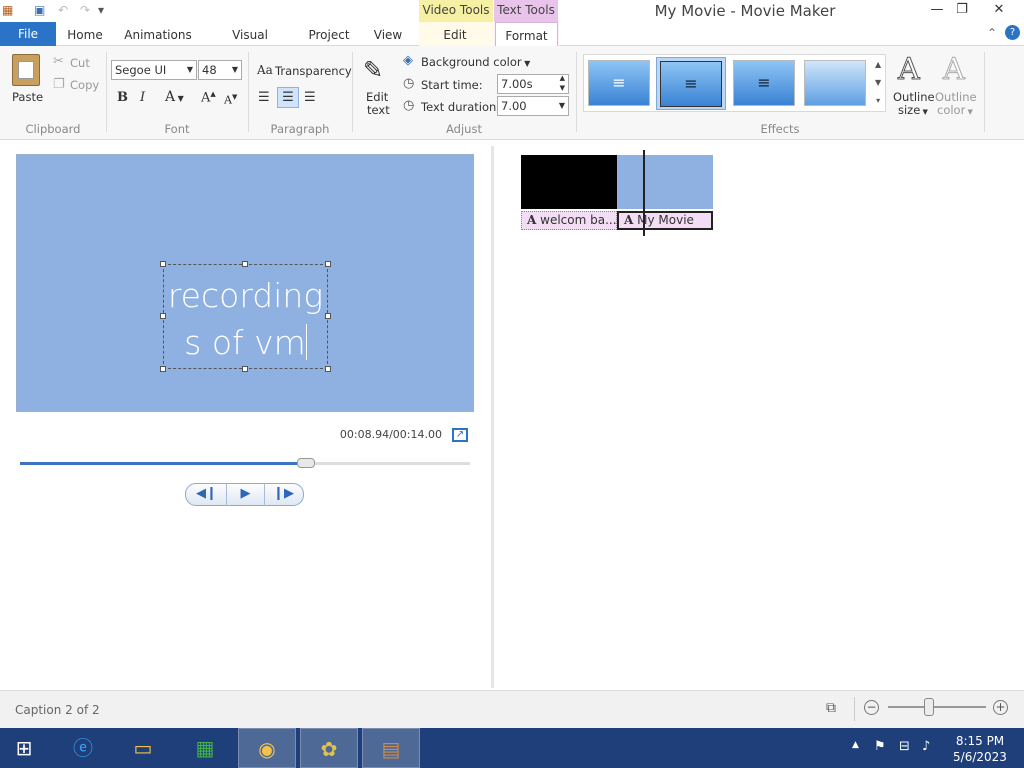 The width and height of the screenshot is (1024, 768). Describe the element at coordinates (1012, 32) in the screenshot. I see `help-icon: ?` at that location.